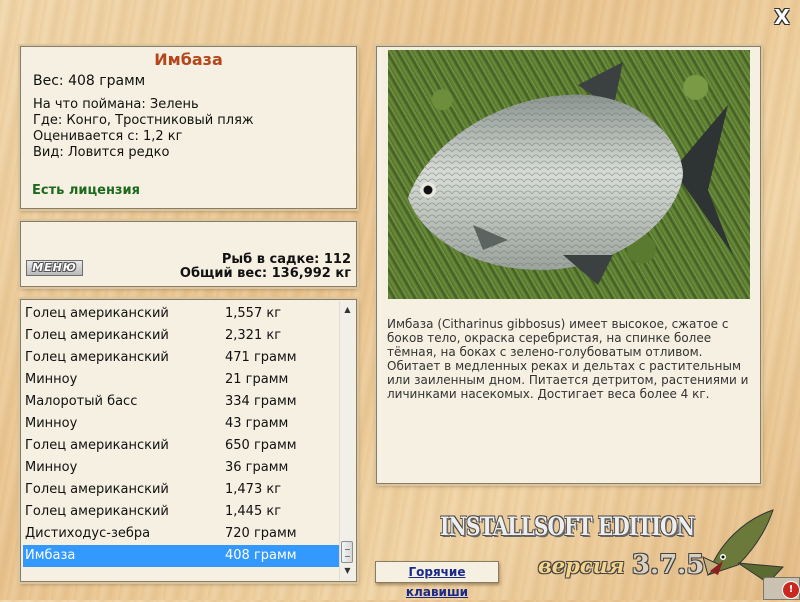  What do you see at coordinates (54, 268) in the screenshot?
I see `menu-button: МЕНЮ` at bounding box center [54, 268].